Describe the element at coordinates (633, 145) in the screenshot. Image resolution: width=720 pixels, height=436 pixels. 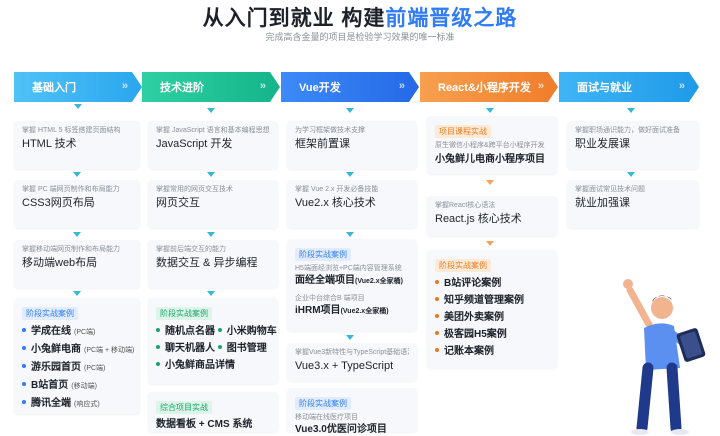
I see `course-card: 掌握职场通识能力，做好面试准备 职业发展课` at that location.